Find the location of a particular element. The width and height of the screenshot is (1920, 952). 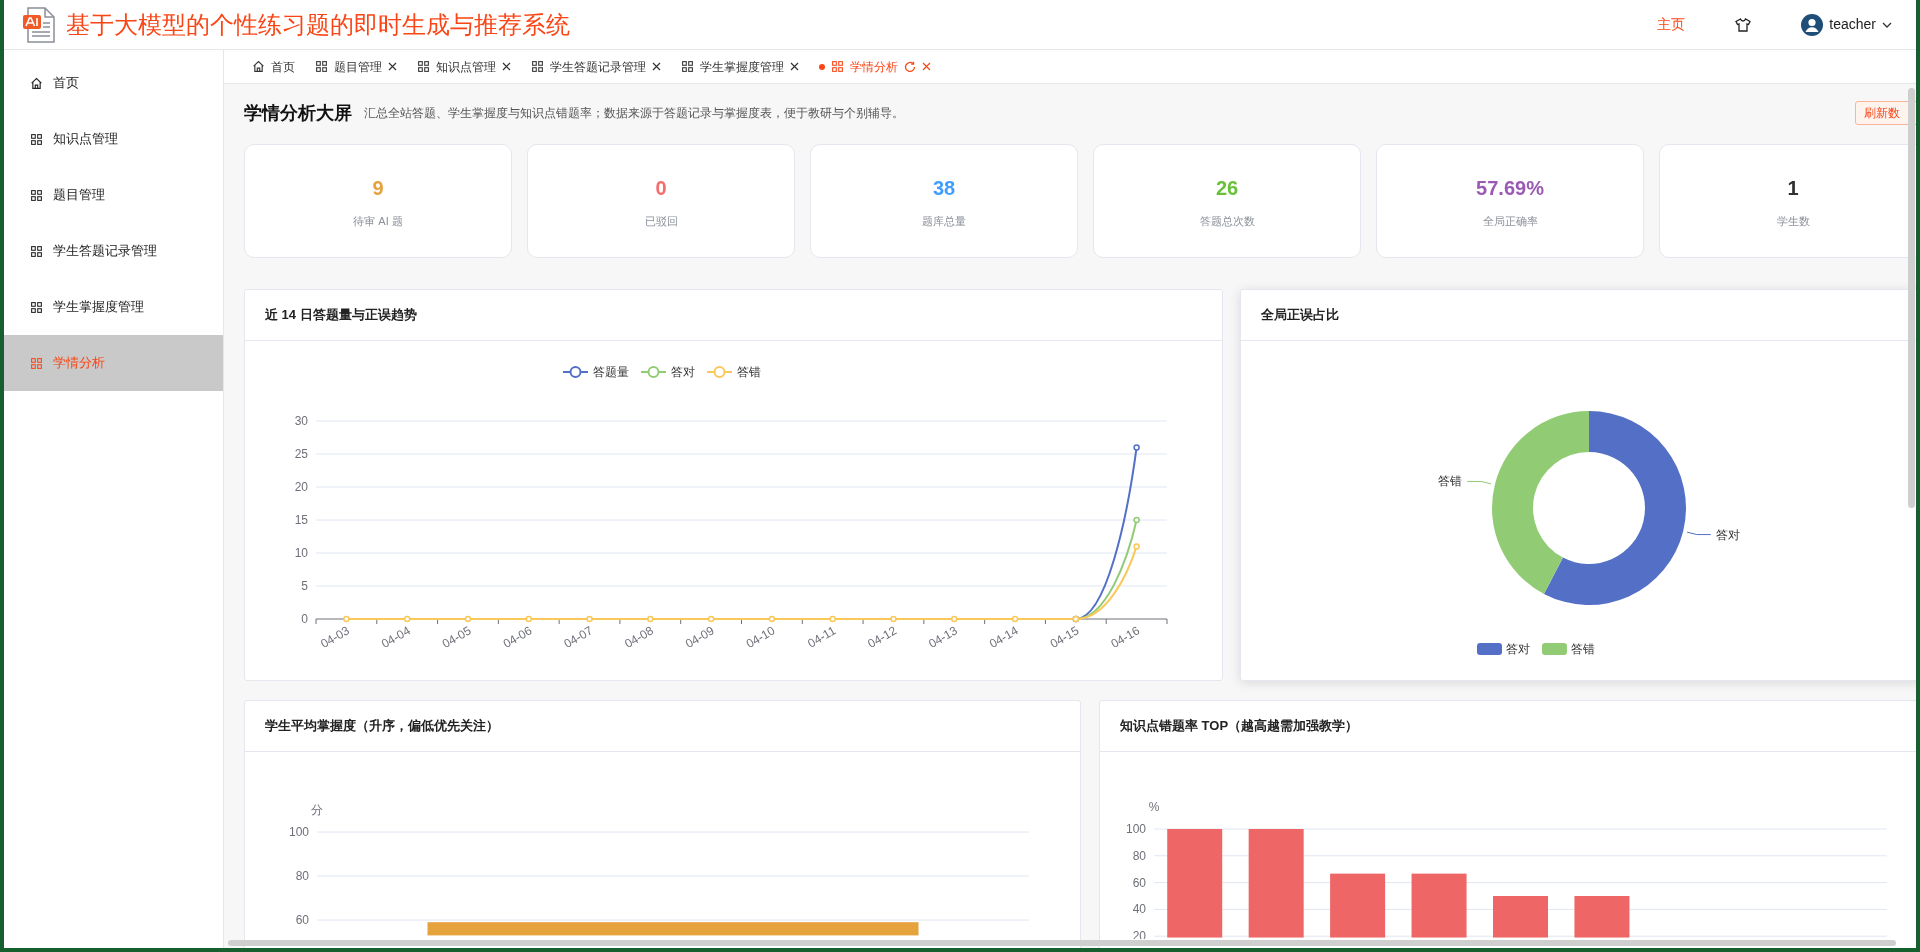

stat-value: 1 is located at coordinates (1793, 188).